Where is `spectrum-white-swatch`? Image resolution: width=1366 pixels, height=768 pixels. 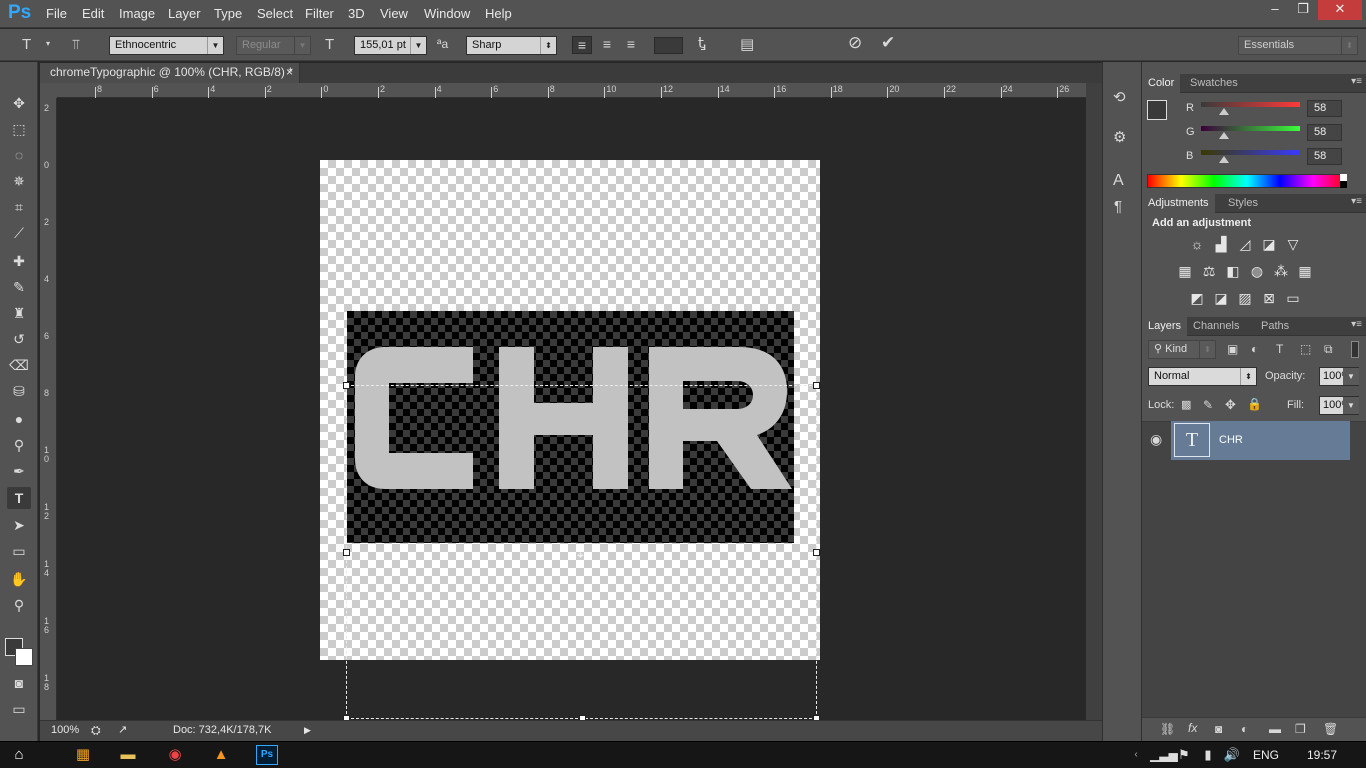 spectrum-white-swatch is located at coordinates (1343, 177).